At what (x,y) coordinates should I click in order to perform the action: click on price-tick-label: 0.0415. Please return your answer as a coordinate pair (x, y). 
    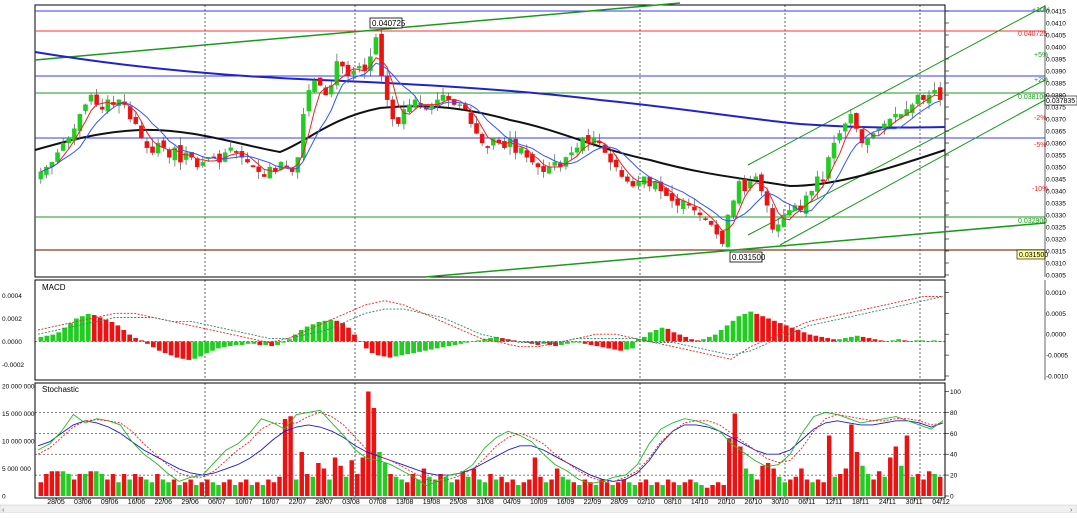
    Looking at the image, I should click on (1056, 12).